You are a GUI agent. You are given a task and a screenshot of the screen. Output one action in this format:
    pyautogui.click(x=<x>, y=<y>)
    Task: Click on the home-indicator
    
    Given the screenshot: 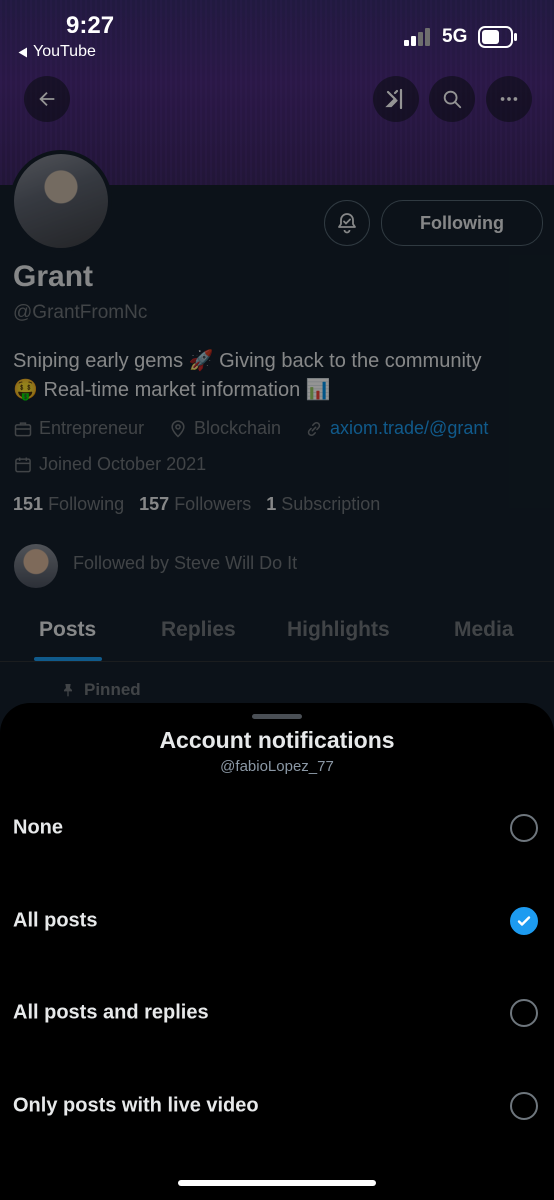 What is the action you would take?
    pyautogui.click(x=277, y=1183)
    